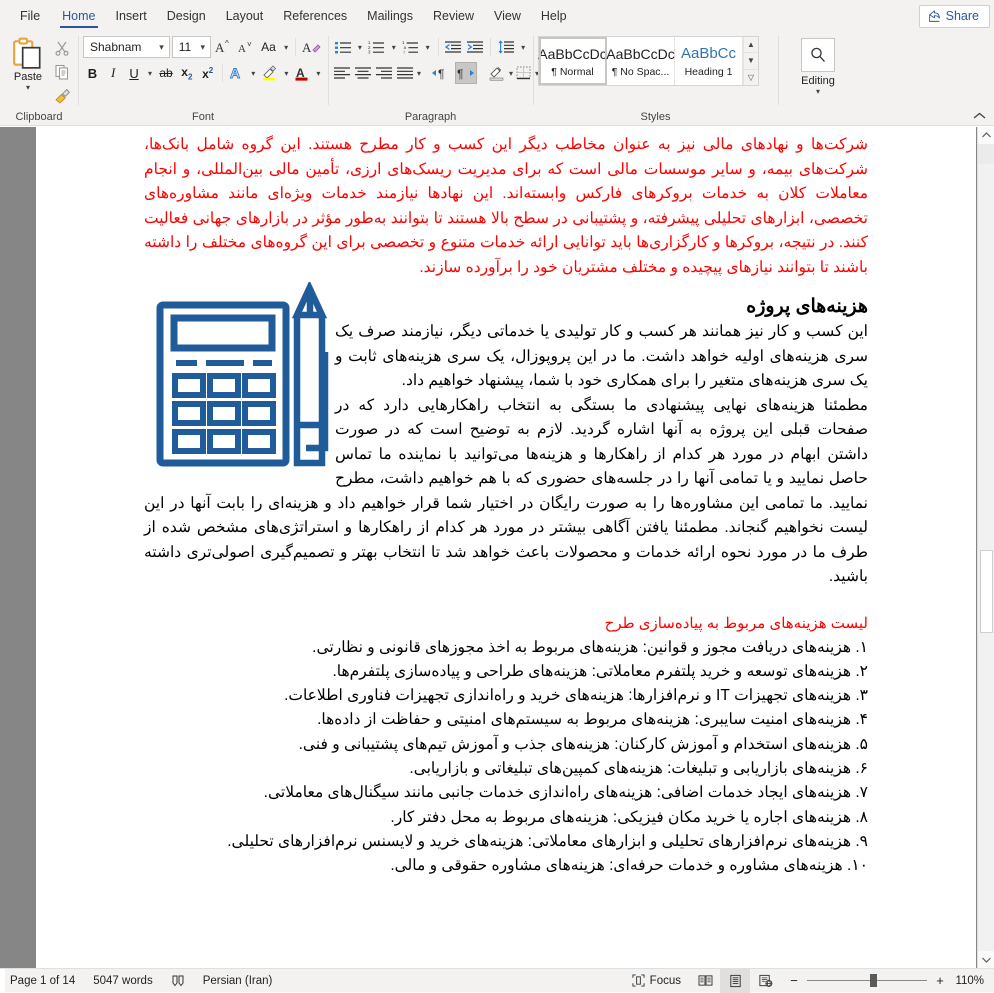  What do you see at coordinates (268, 47) in the screenshot?
I see `change-case-button: Aa` at bounding box center [268, 47].